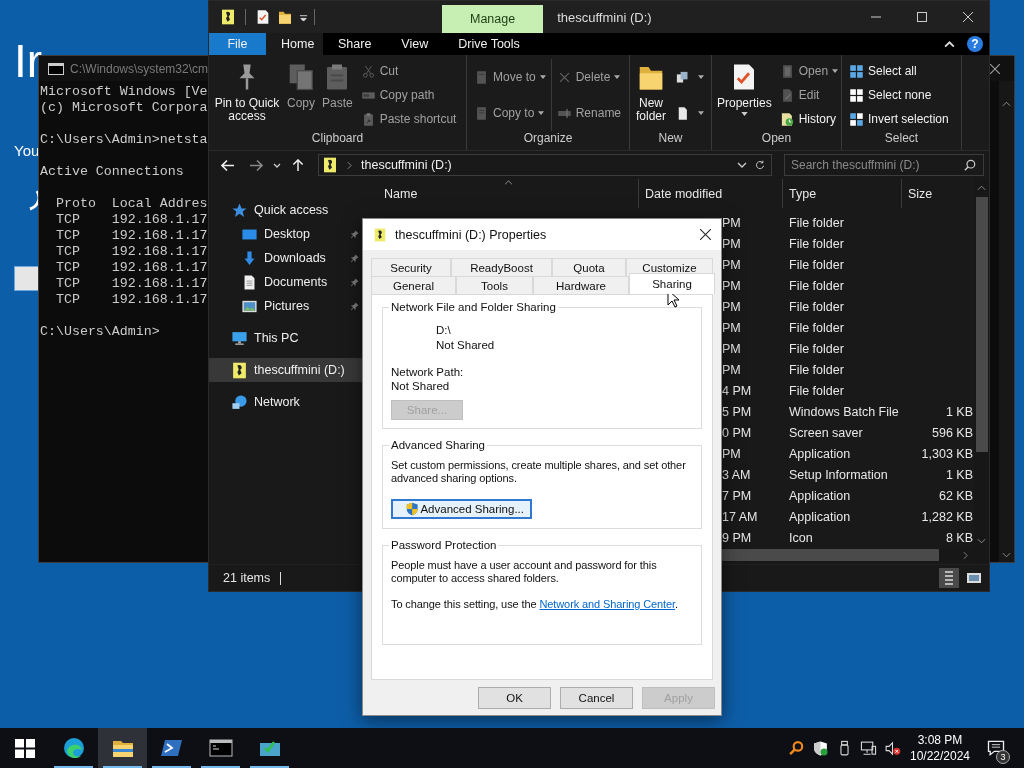  What do you see at coordinates (884, 165) in the screenshot?
I see `search-field: Search thescuffmini (D:)` at bounding box center [884, 165].